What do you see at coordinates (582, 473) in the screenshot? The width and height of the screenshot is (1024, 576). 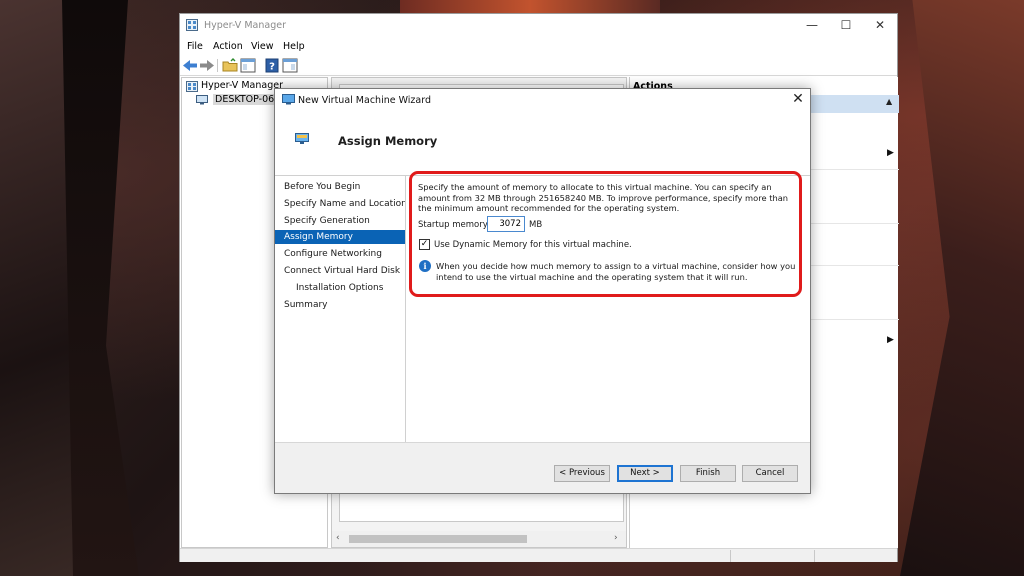 I see `previous-button: < Previous` at bounding box center [582, 473].